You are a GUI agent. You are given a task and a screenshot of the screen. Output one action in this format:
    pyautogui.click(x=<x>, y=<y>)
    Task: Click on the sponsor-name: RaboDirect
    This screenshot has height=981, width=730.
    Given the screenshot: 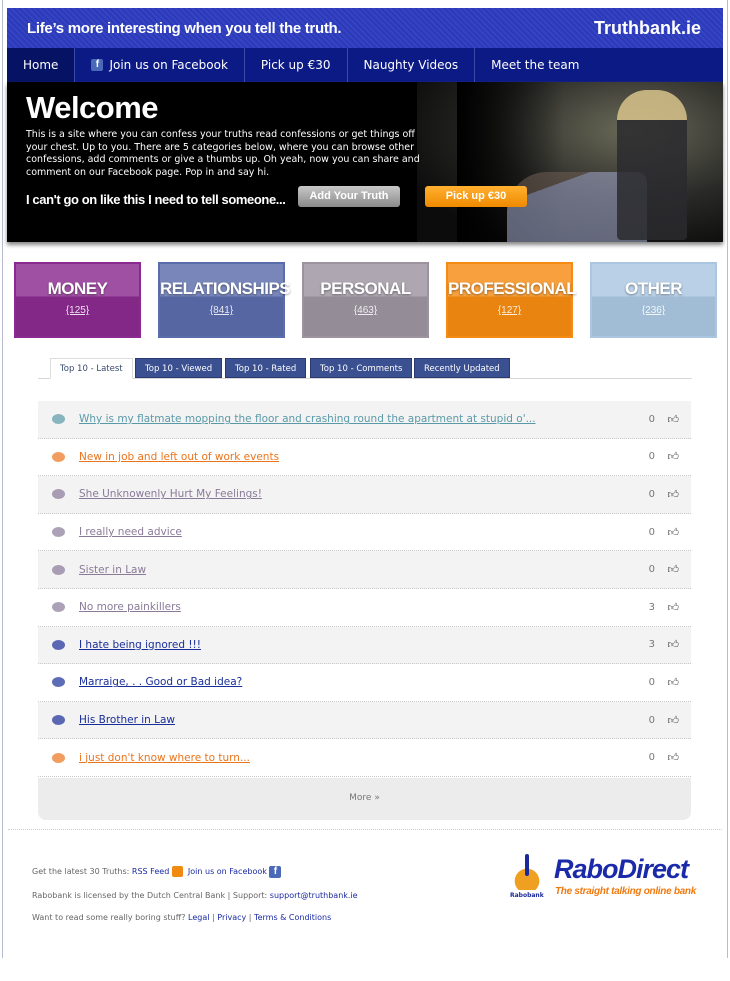 What is the action you would take?
    pyautogui.click(x=621, y=869)
    